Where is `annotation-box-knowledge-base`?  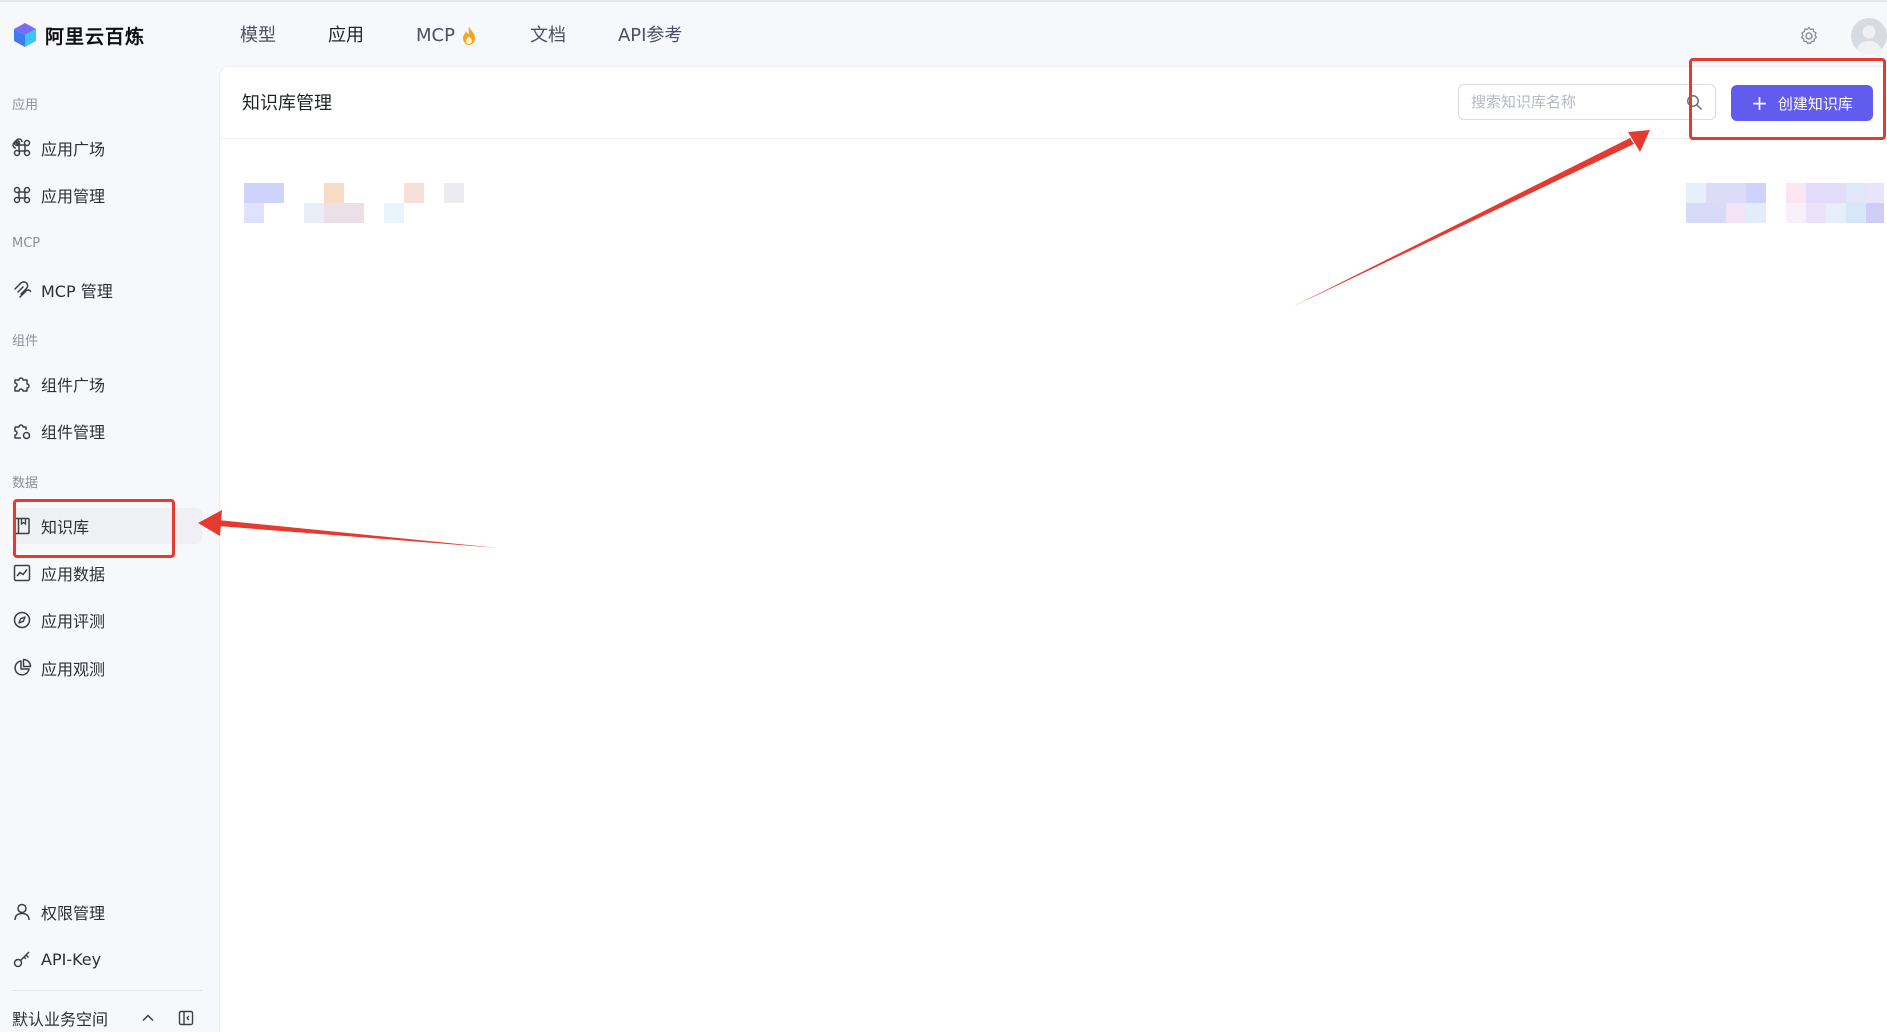 annotation-box-knowledge-base is located at coordinates (94, 528).